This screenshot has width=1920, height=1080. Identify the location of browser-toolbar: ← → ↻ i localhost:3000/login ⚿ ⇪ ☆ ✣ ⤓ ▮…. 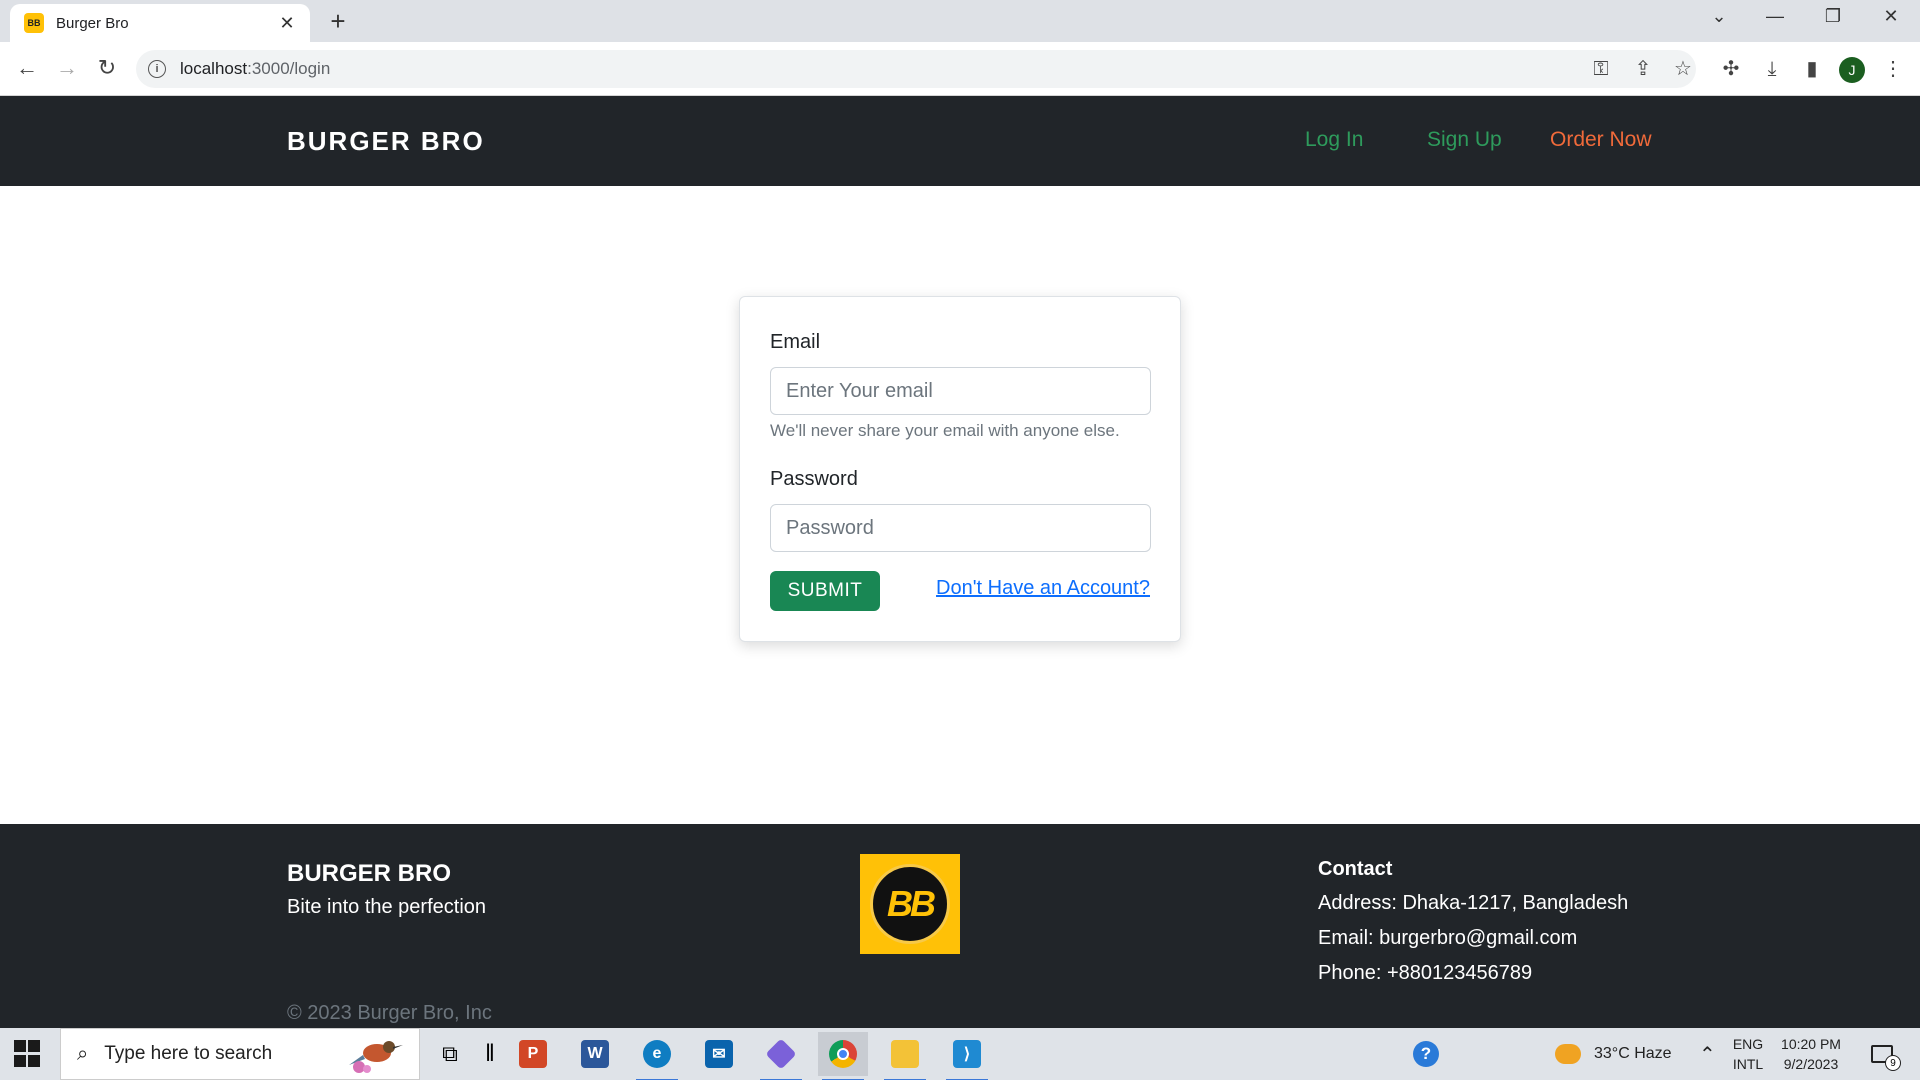
(960, 69).